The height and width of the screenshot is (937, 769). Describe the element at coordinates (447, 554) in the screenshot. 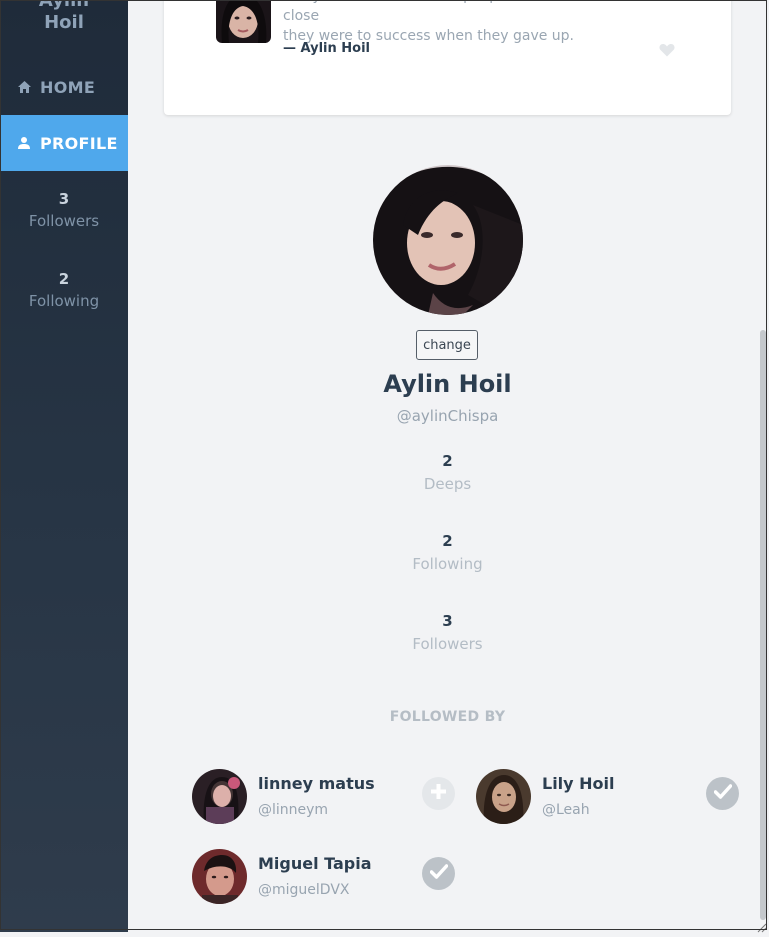

I see `profile-stat-following: 2 Following` at that location.